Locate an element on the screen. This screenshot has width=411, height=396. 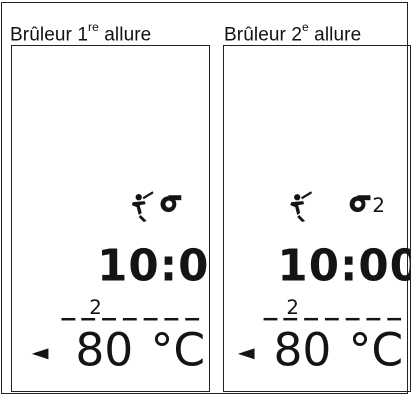
panel-2-title: Brûleur 2e allure is located at coordinates (293, 33).